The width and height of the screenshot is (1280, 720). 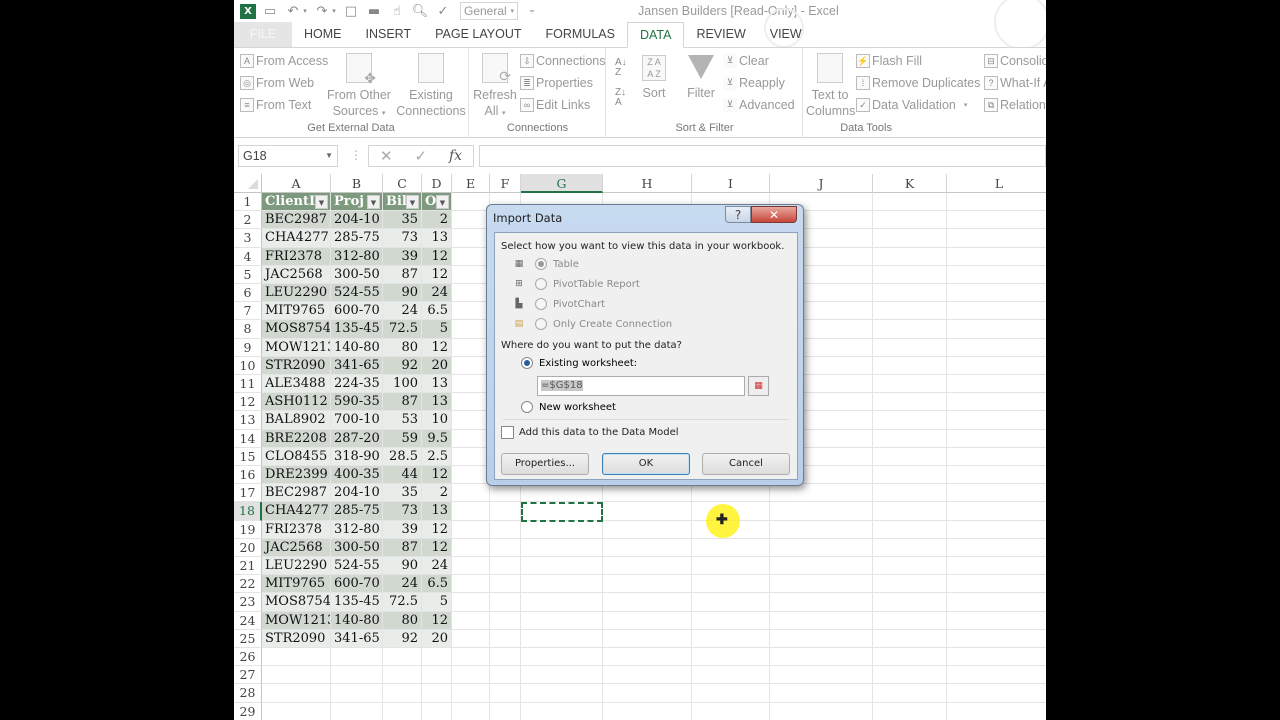 I want to click on number-format-dropdown: General ▾, so click(x=489, y=11).